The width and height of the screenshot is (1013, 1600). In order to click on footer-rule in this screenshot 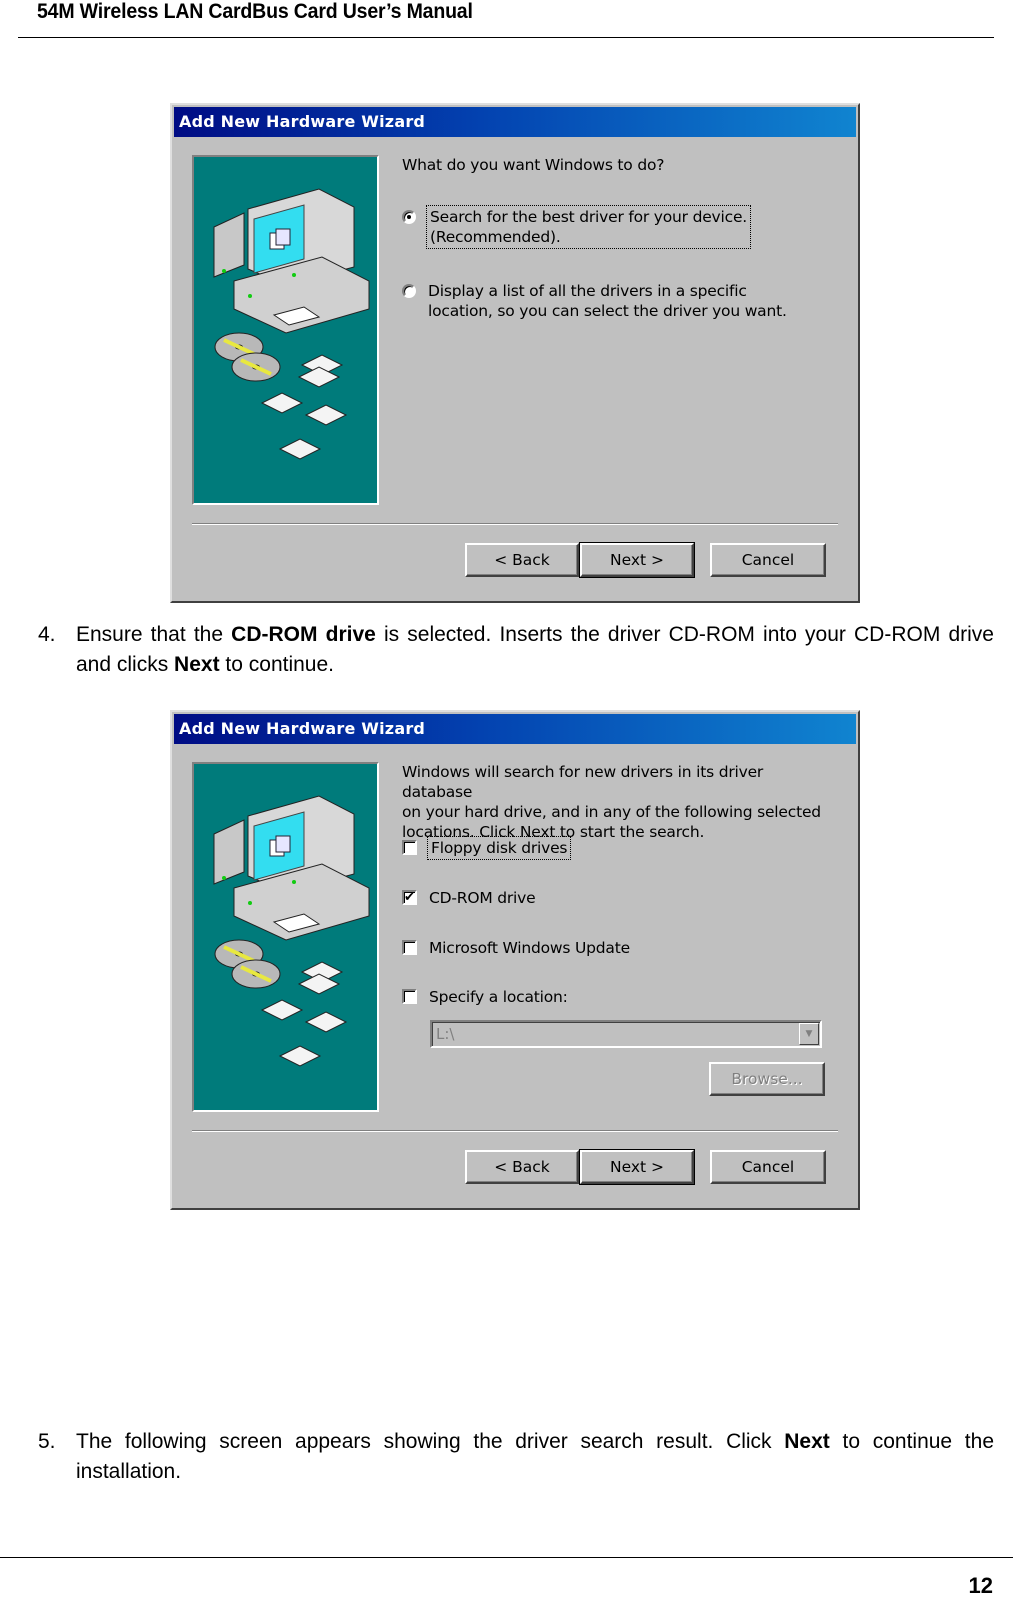, I will do `click(506, 1557)`.